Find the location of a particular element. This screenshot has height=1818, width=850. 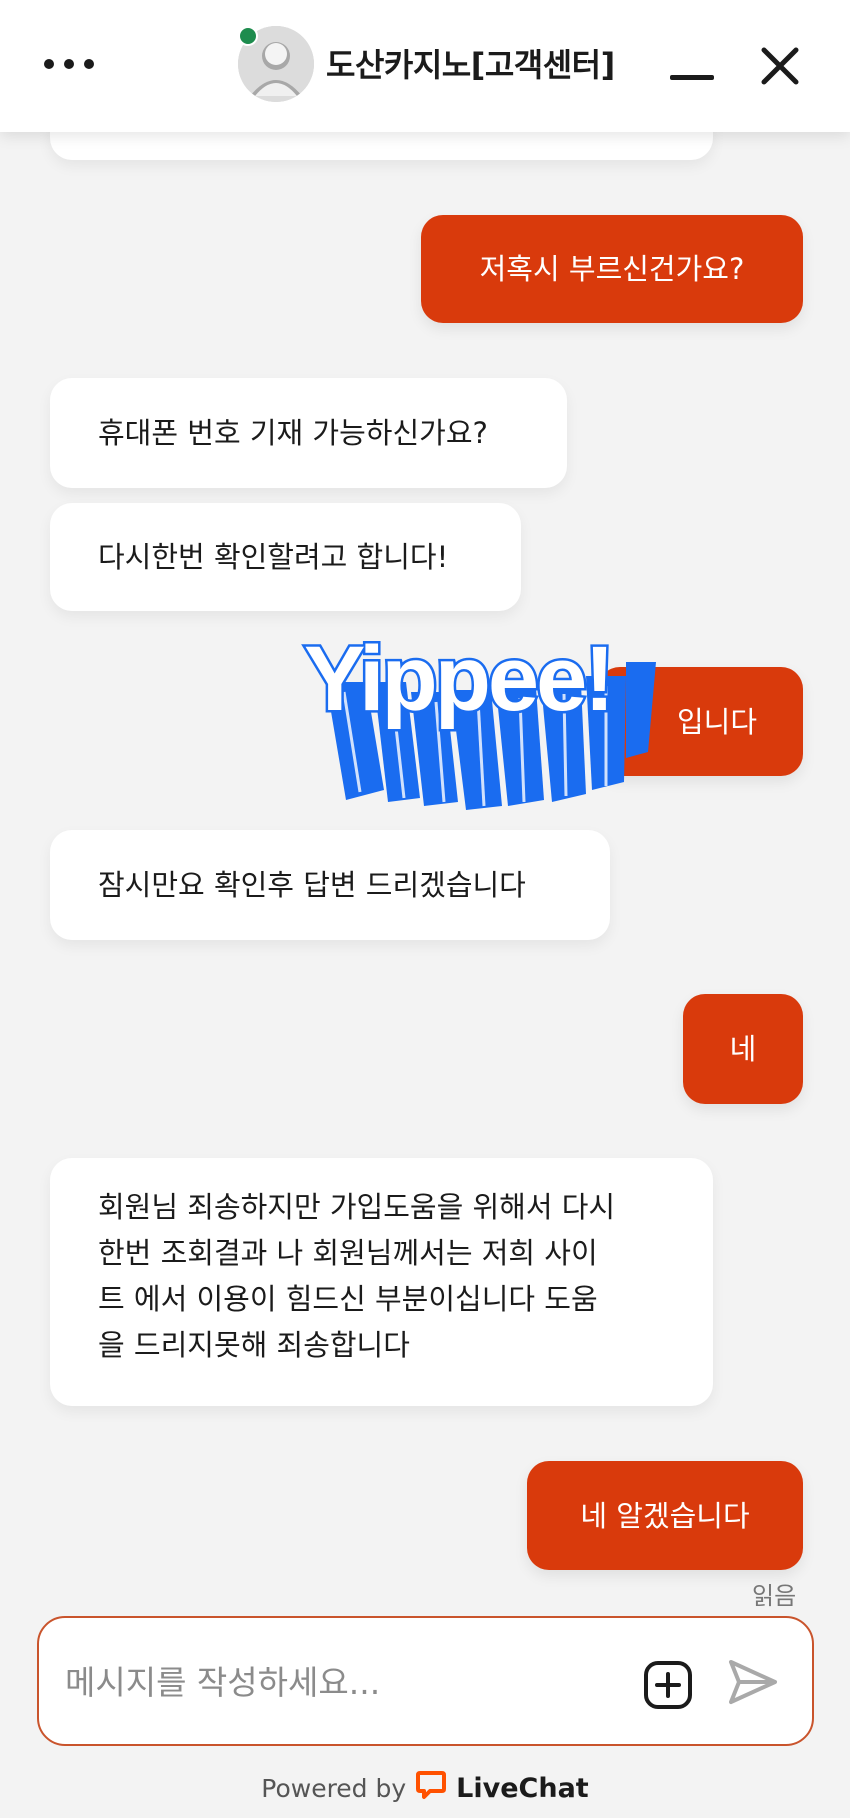

message-line: 한번 조회결과 나 회원님께서는 저희 사이 is located at coordinates (348, 1253).